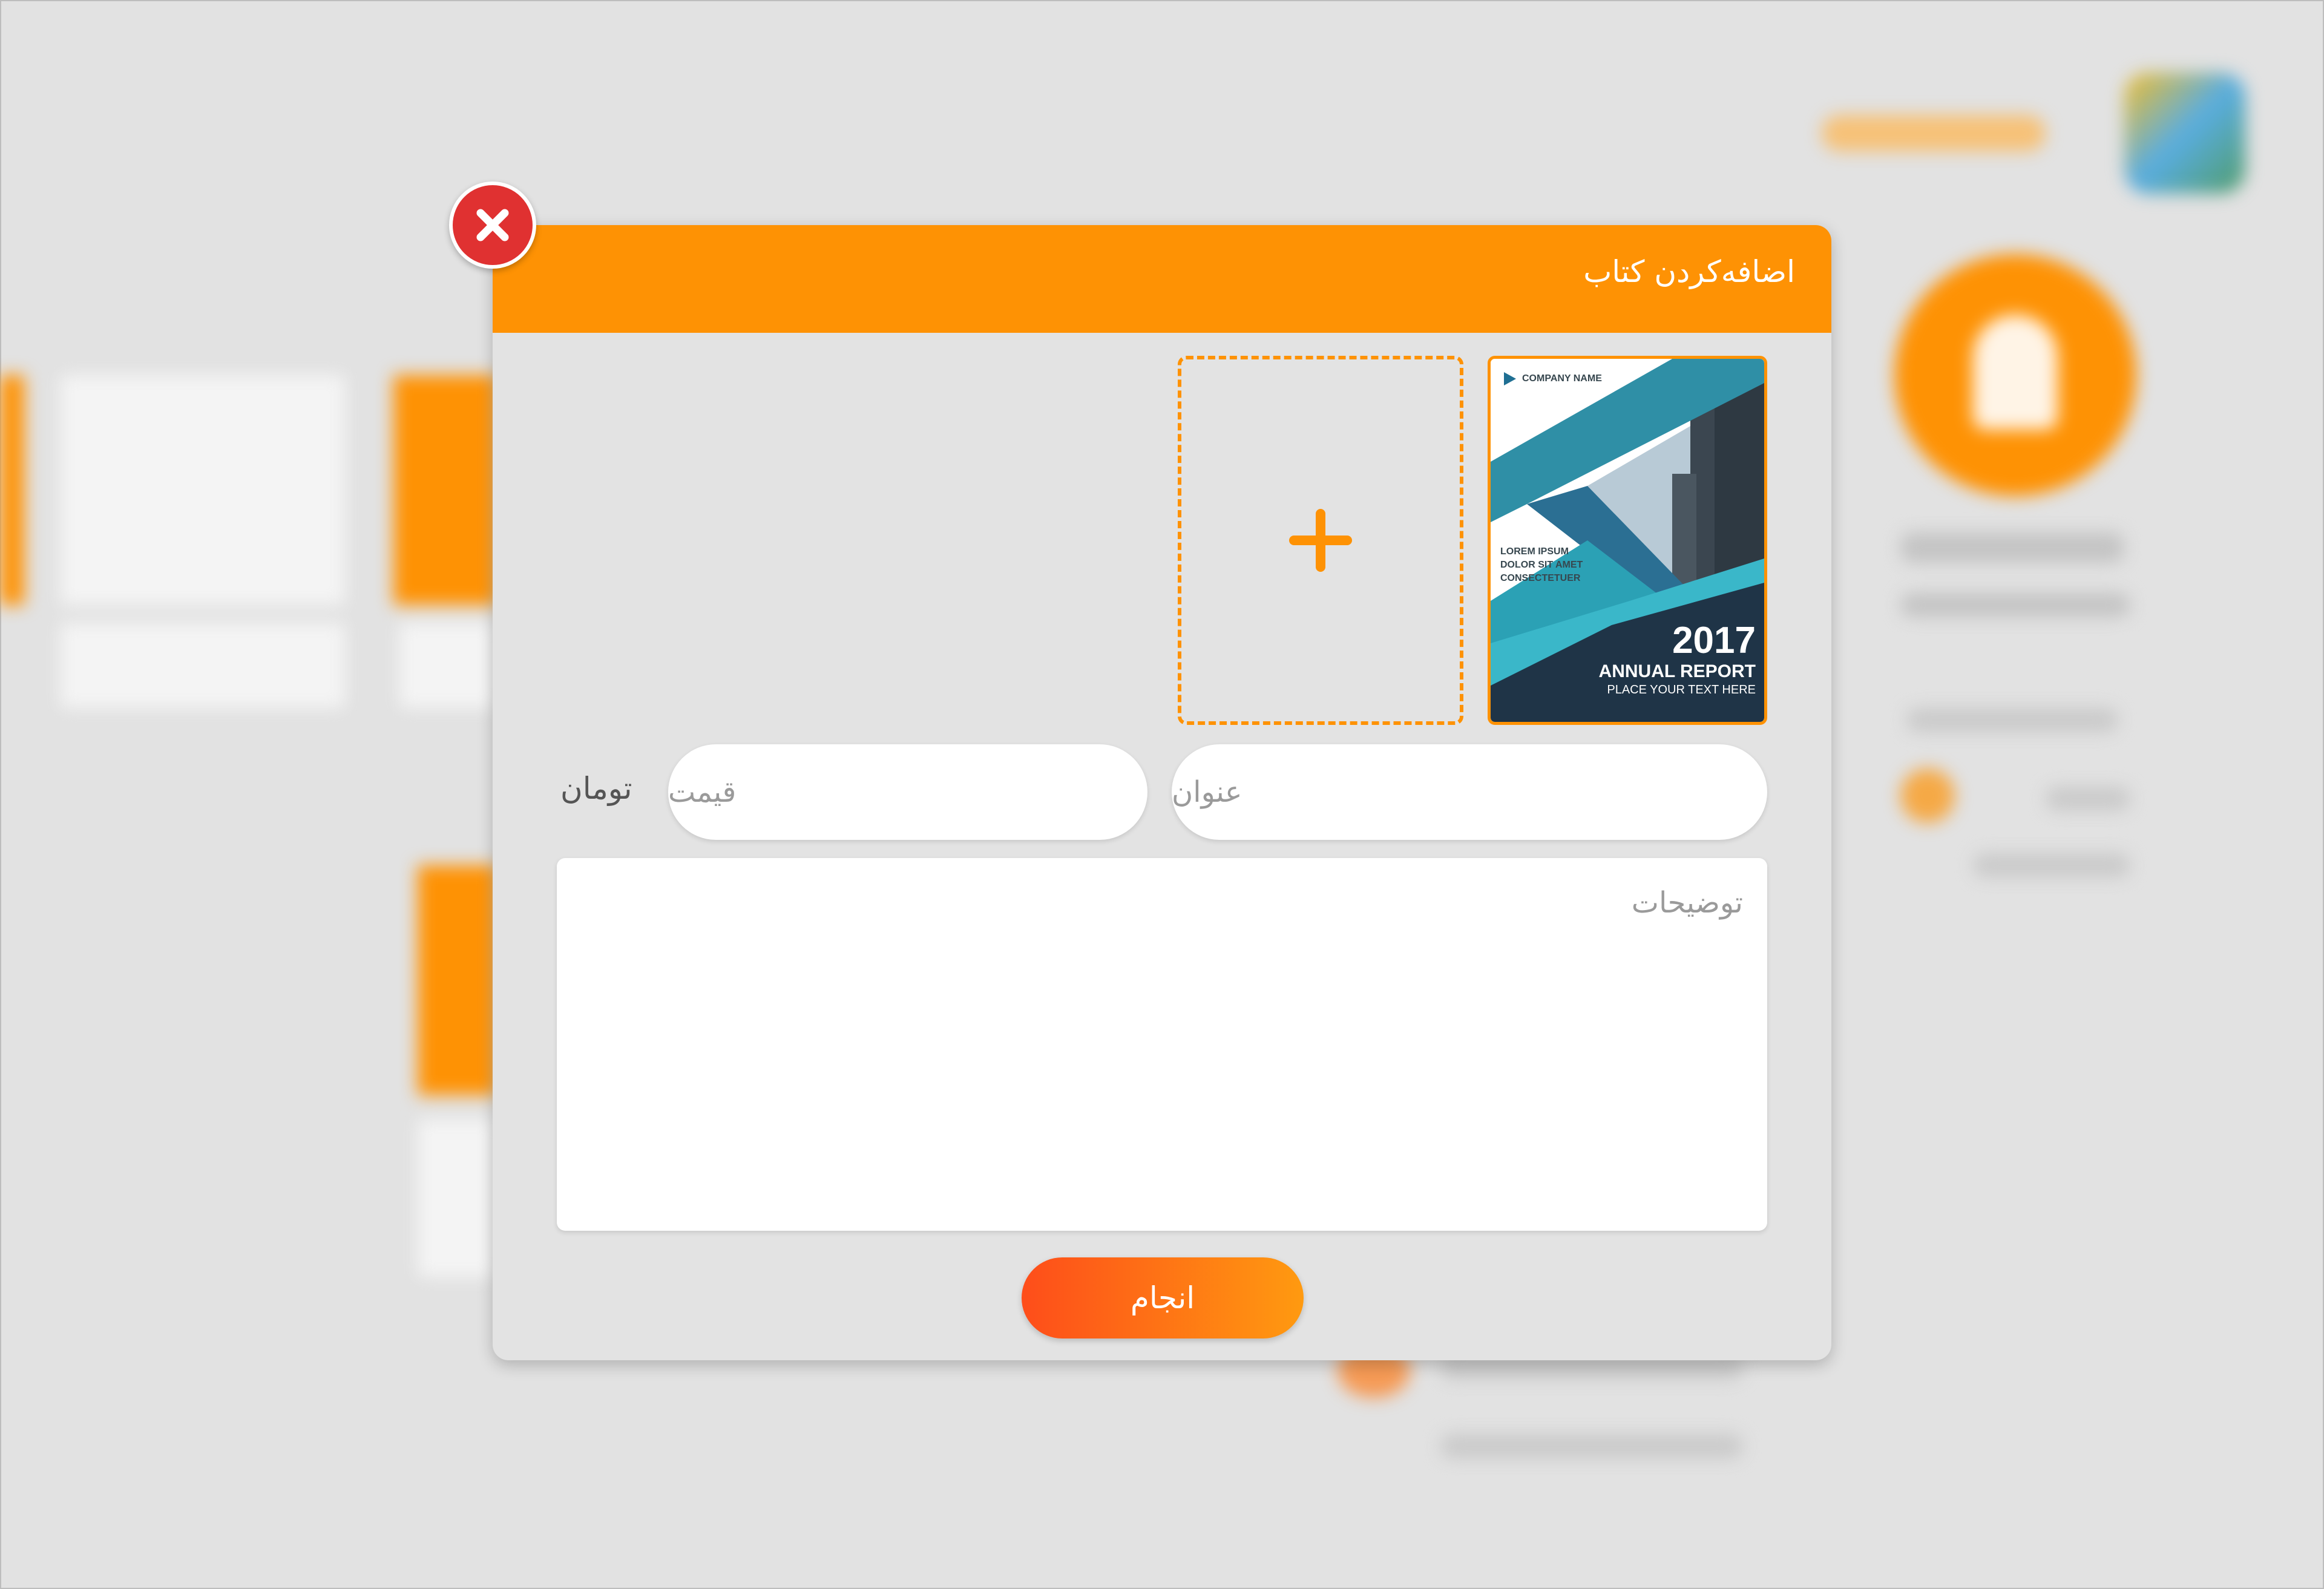 This screenshot has height=1589, width=2324. I want to click on description-textarea: توضیحات, so click(1162, 1045).